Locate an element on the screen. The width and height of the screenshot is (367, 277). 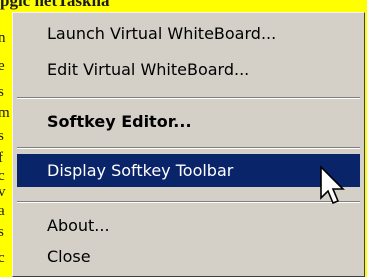
background-text-fragment: a is located at coordinates (2, 211).